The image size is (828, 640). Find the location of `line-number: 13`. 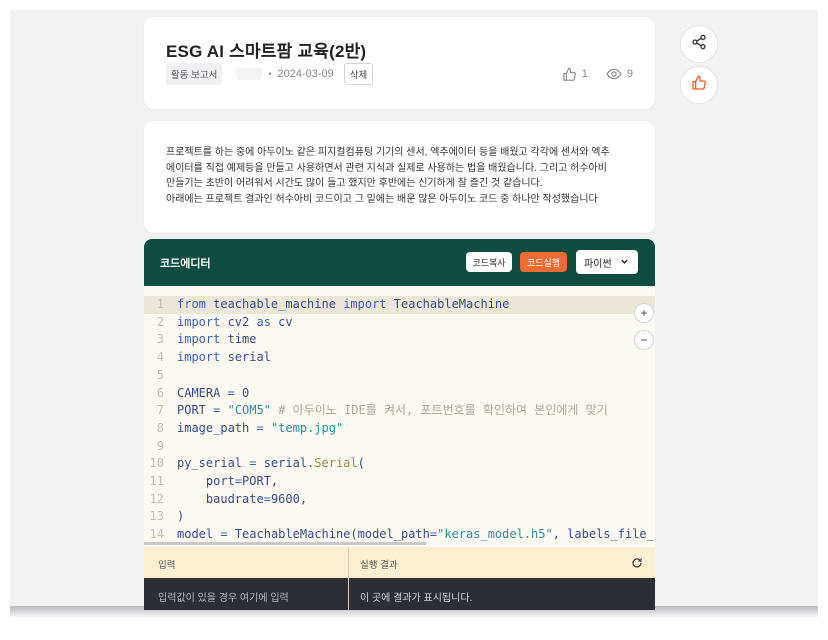

line-number: 13 is located at coordinates (156, 516).